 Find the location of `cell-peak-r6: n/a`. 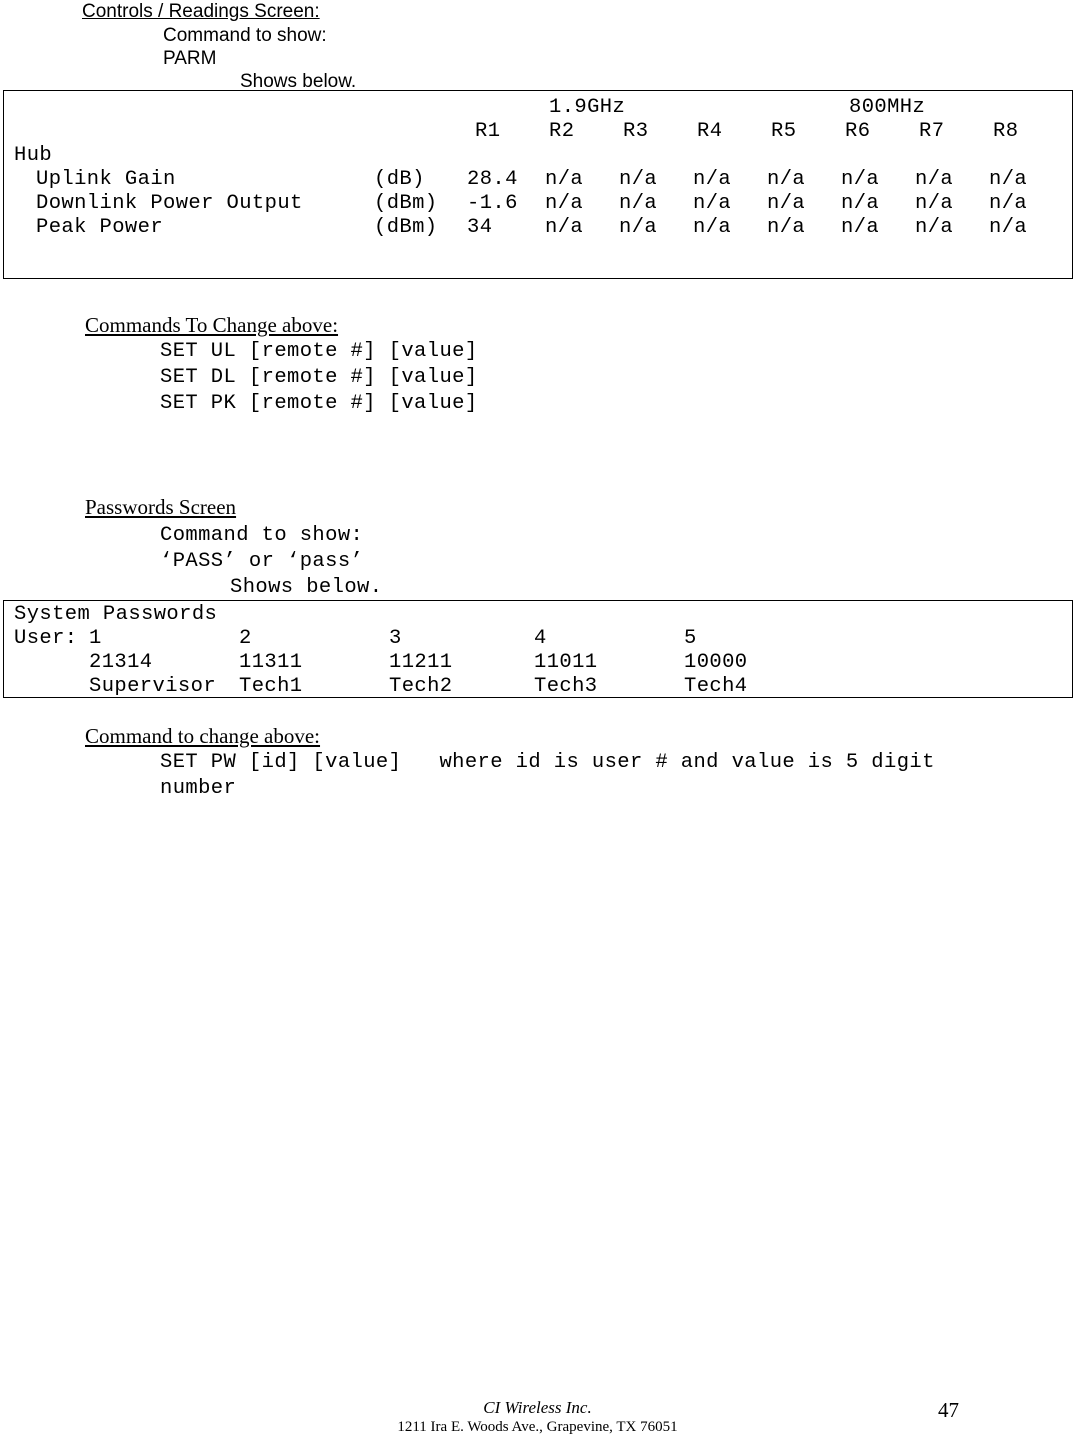

cell-peak-r6: n/a is located at coordinates (860, 227).